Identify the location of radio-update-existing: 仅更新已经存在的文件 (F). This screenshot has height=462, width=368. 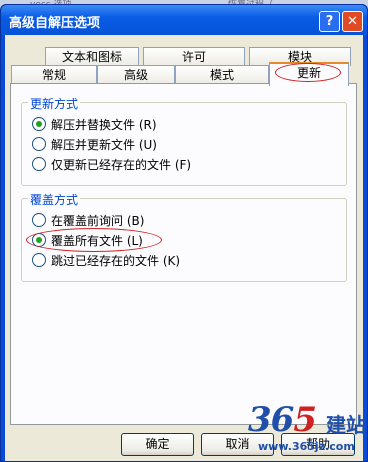
(111, 164).